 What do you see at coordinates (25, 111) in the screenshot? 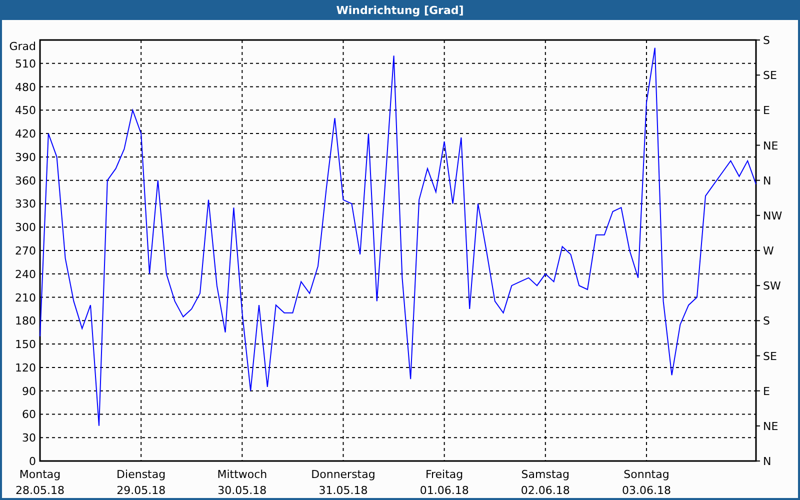
I see `y-tick-label: 450` at bounding box center [25, 111].